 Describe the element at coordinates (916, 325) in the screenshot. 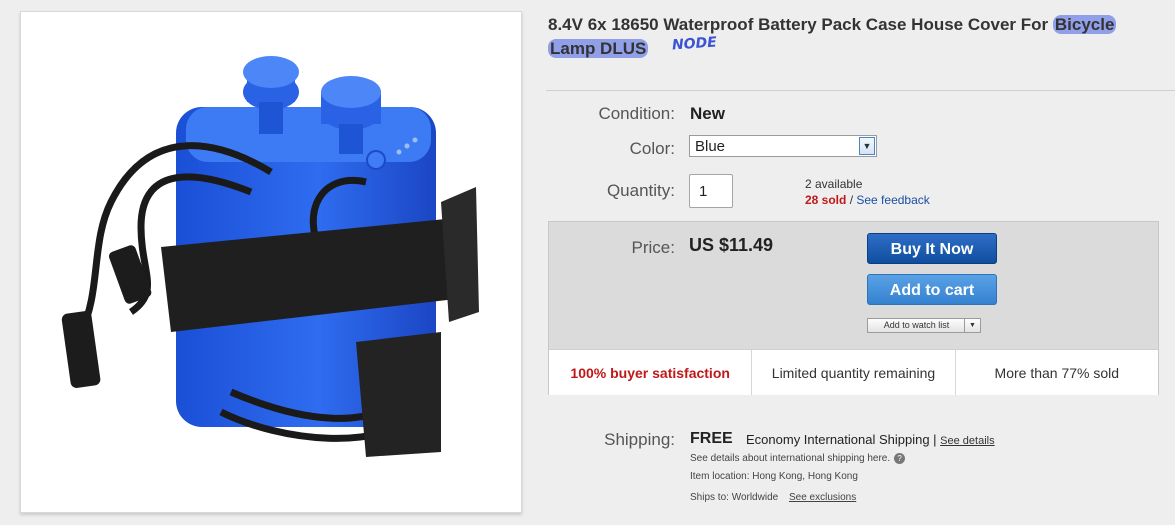

I see `watch-list-label: Add to watch list` at that location.